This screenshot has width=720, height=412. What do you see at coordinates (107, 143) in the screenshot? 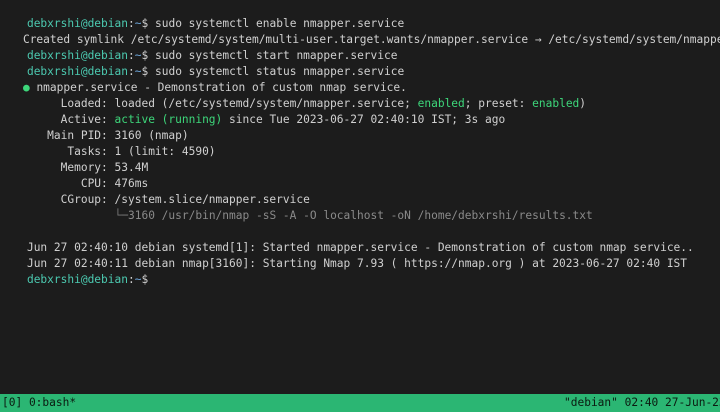
I see `output-line: Tasks: 1 (limit: 4590)` at bounding box center [107, 143].